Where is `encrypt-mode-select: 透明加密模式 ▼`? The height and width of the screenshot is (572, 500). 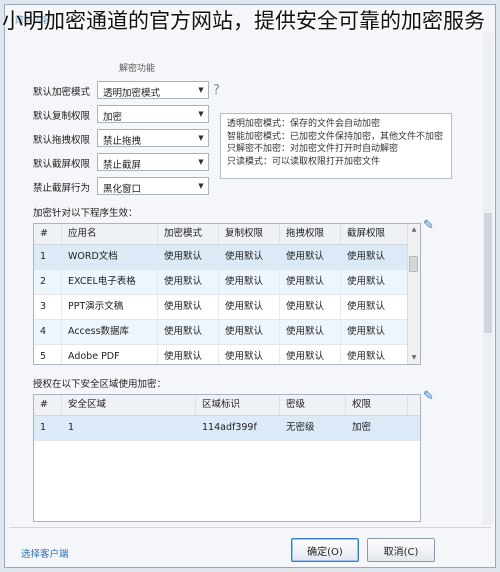
encrypt-mode-select: 透明加密模式 ▼ is located at coordinates (153, 90).